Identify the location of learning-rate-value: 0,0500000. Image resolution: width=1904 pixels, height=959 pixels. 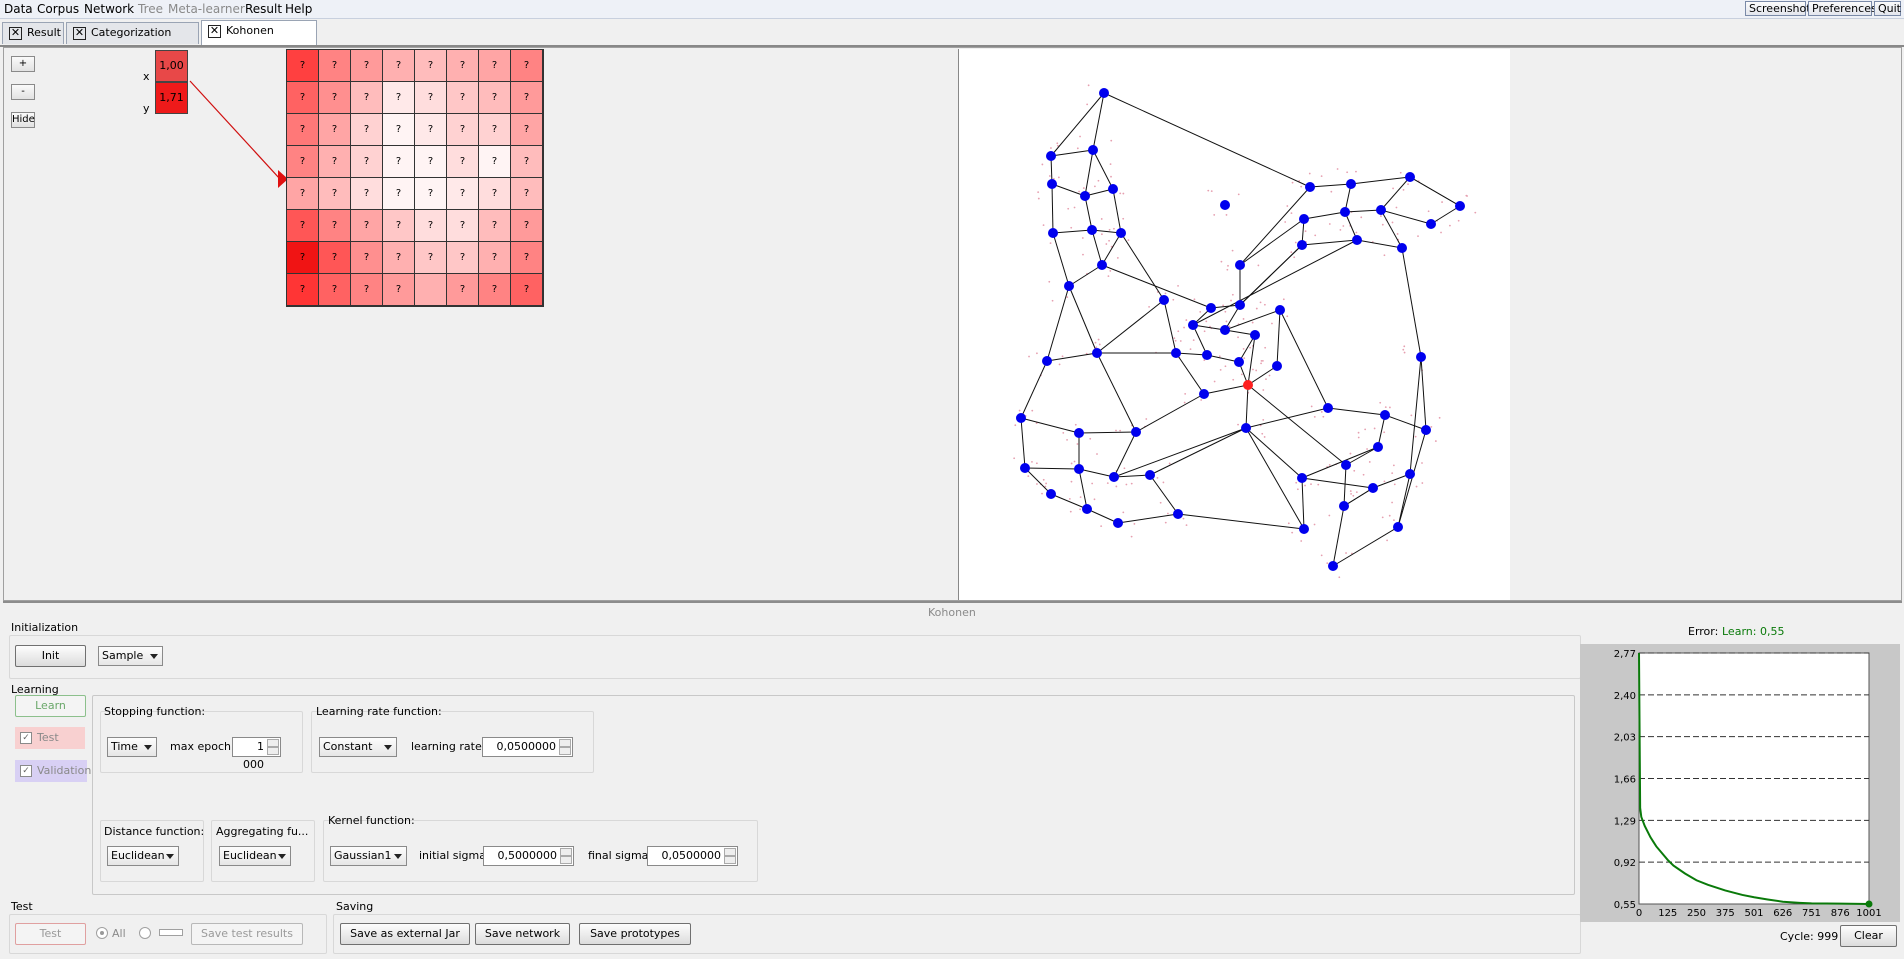
(526, 746).